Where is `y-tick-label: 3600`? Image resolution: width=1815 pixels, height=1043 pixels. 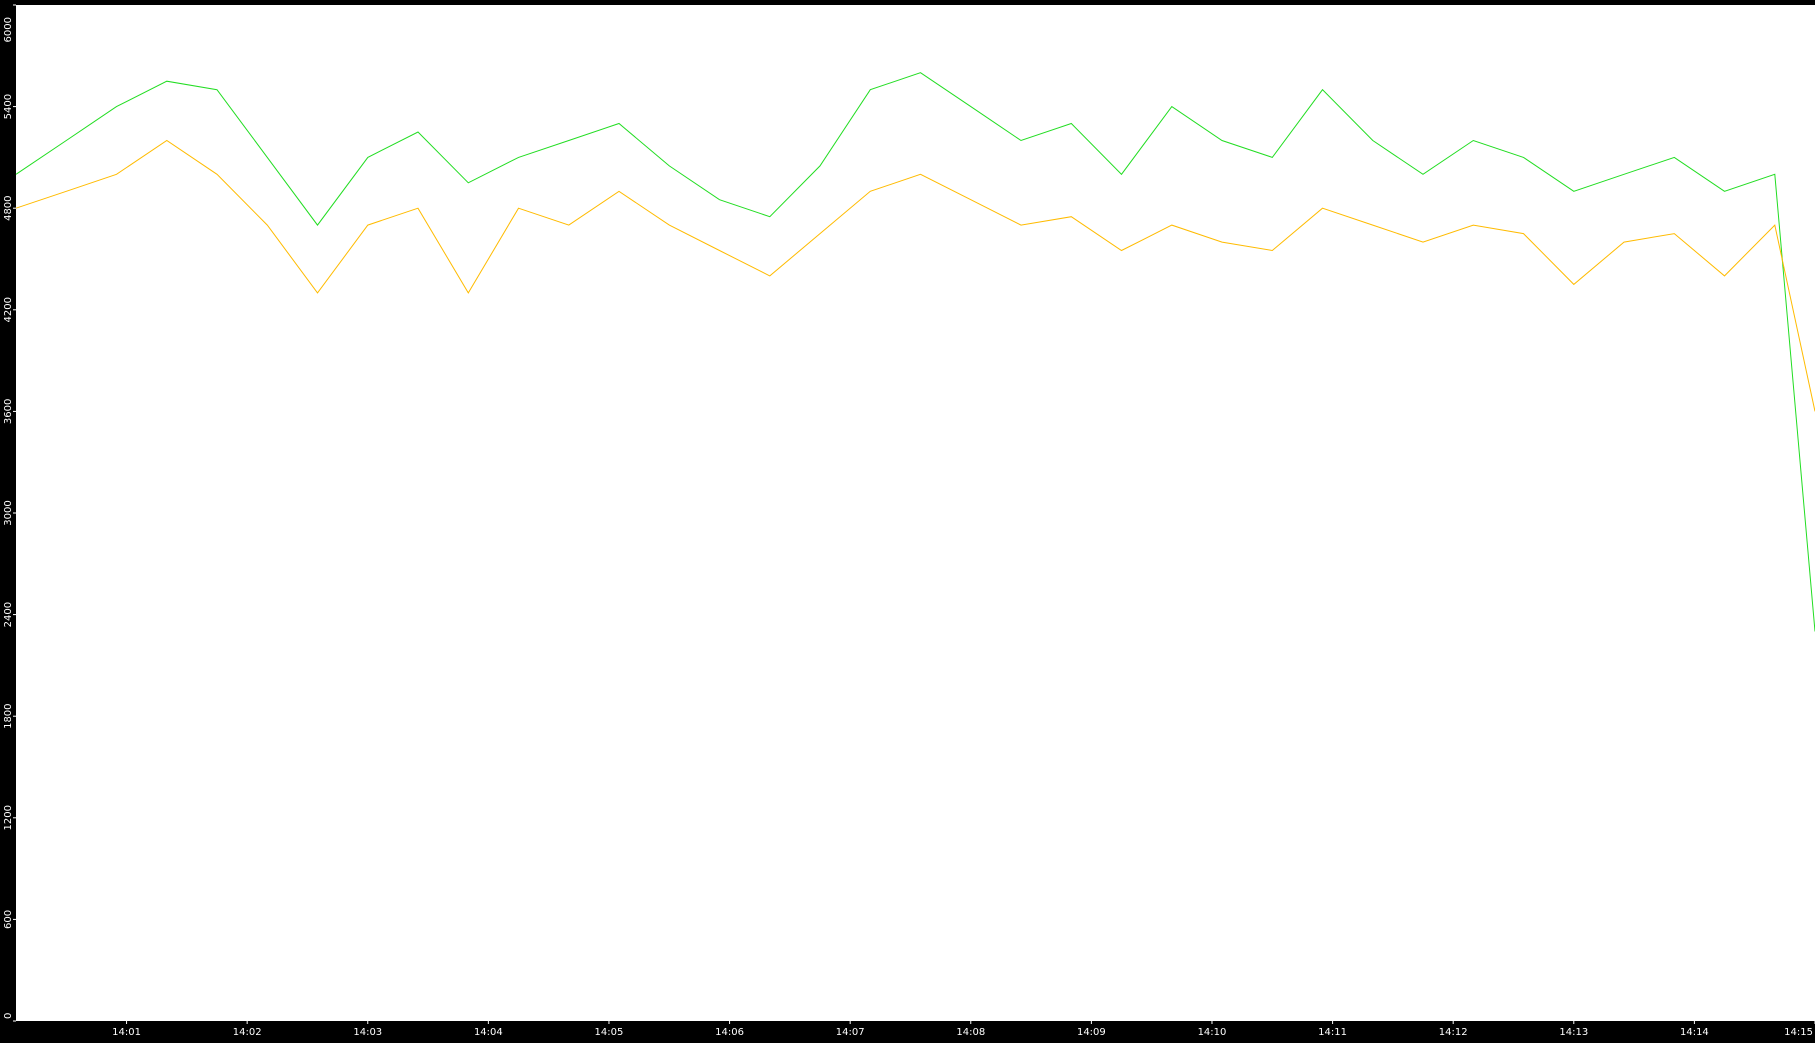
y-tick-label: 3600 is located at coordinates (8, 411).